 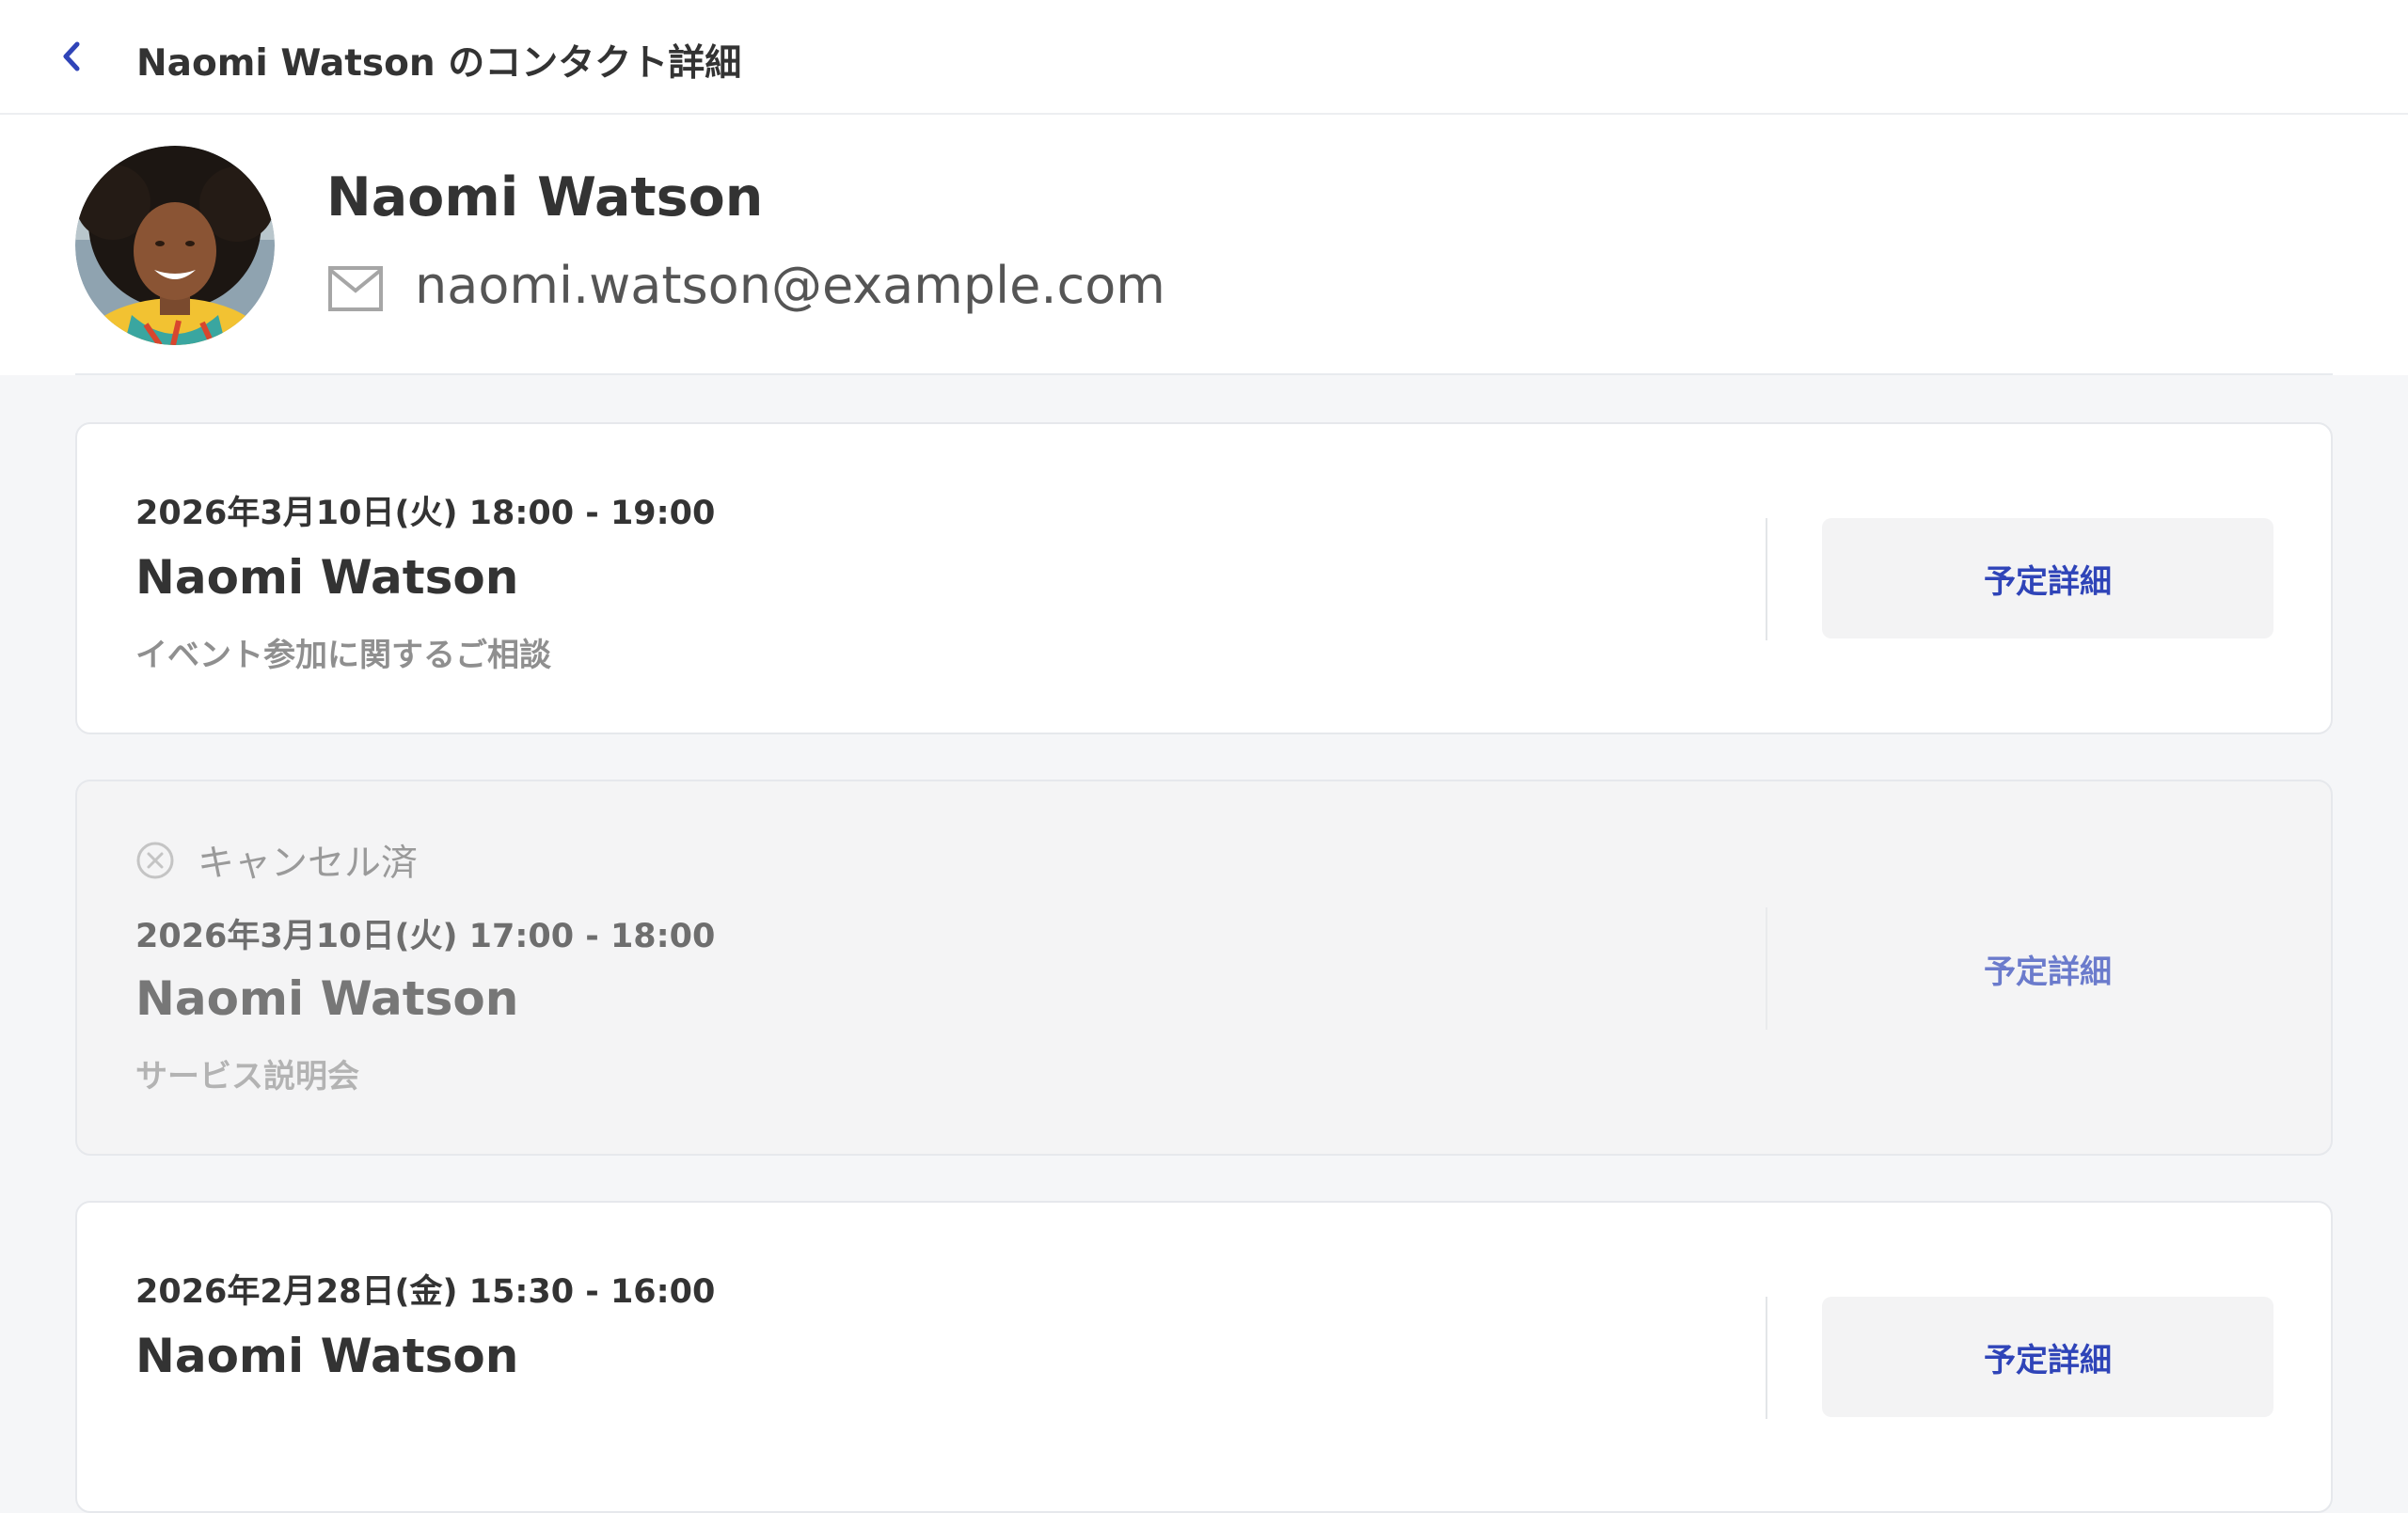 I want to click on status-badge: キャンセル済, so click(x=276, y=861).